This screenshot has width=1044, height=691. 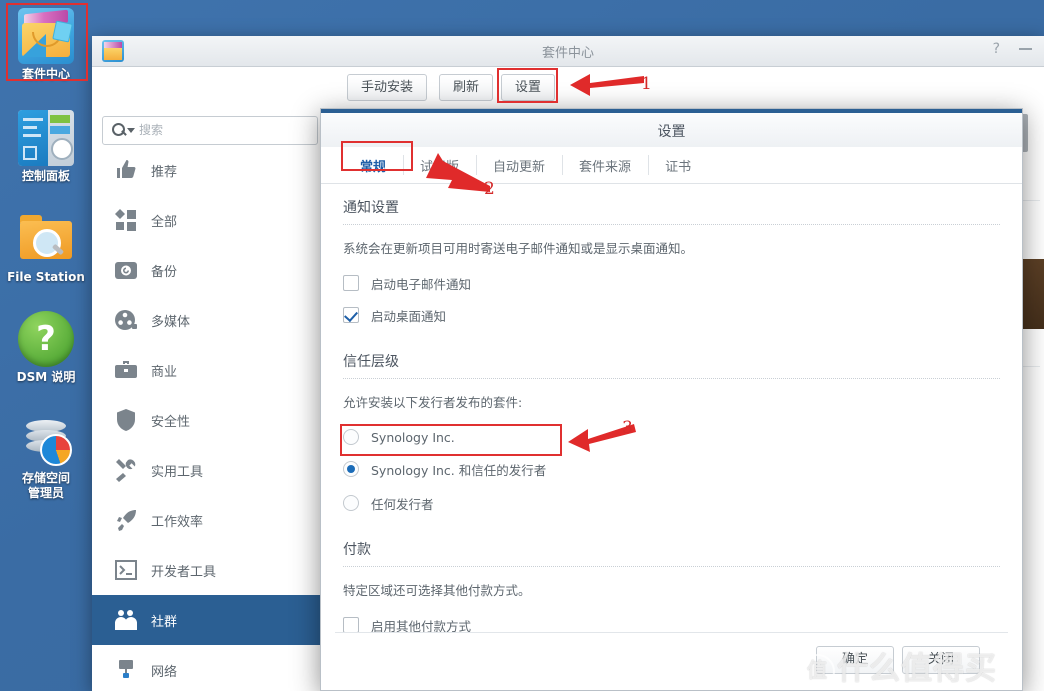 I want to click on sidebar-item-community: 社群, so click(x=210, y=620).